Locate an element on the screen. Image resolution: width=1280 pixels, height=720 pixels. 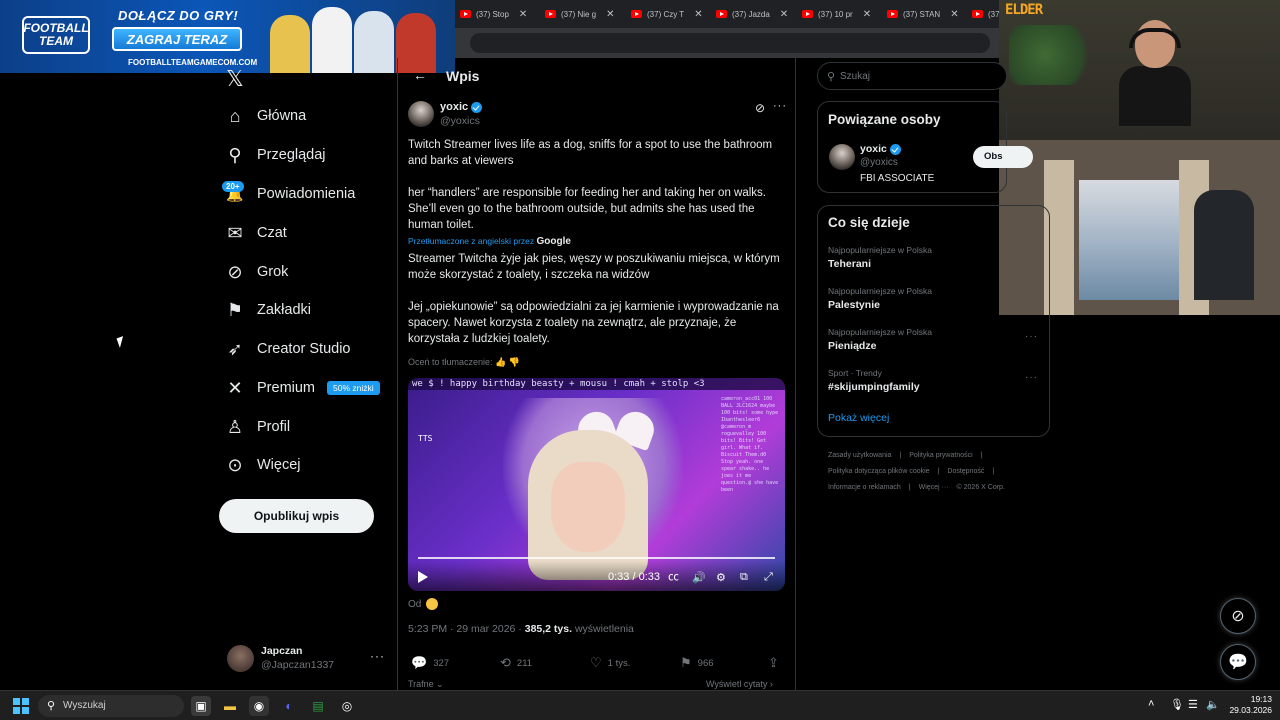
browser-tab: (37) Stop ✕ is located at coordinates (493, 14).